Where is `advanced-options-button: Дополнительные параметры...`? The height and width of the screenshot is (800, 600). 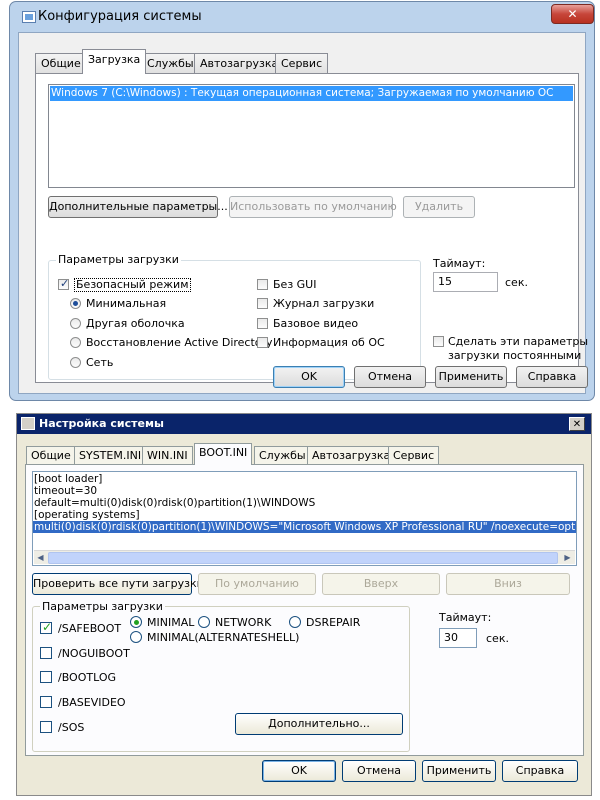 advanced-options-button: Дополнительные параметры... is located at coordinates (138, 207).